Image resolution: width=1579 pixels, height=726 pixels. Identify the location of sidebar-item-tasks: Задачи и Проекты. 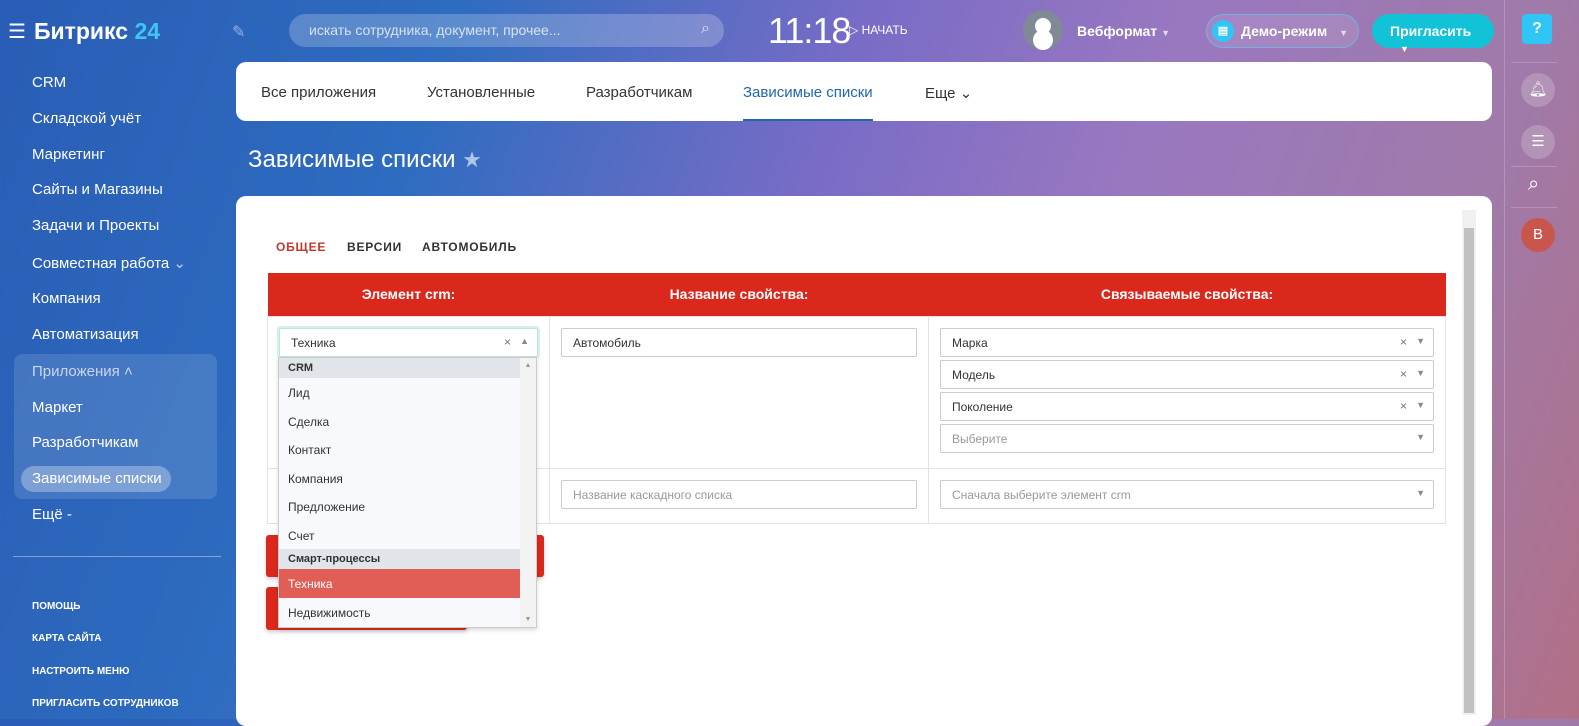
(95, 225).